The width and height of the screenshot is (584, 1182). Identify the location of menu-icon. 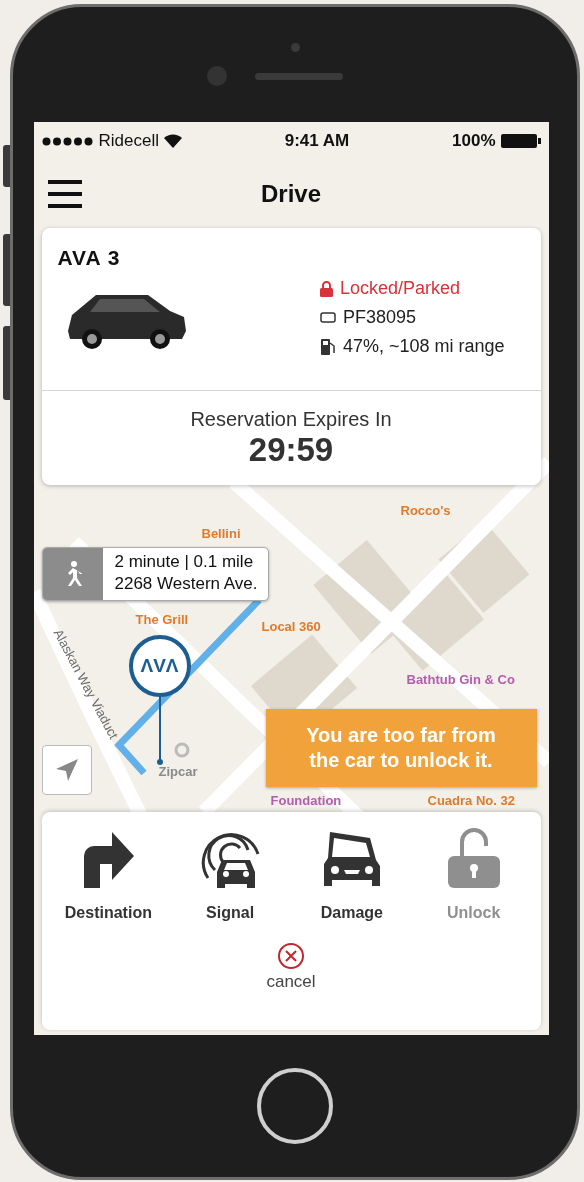
(64, 194).